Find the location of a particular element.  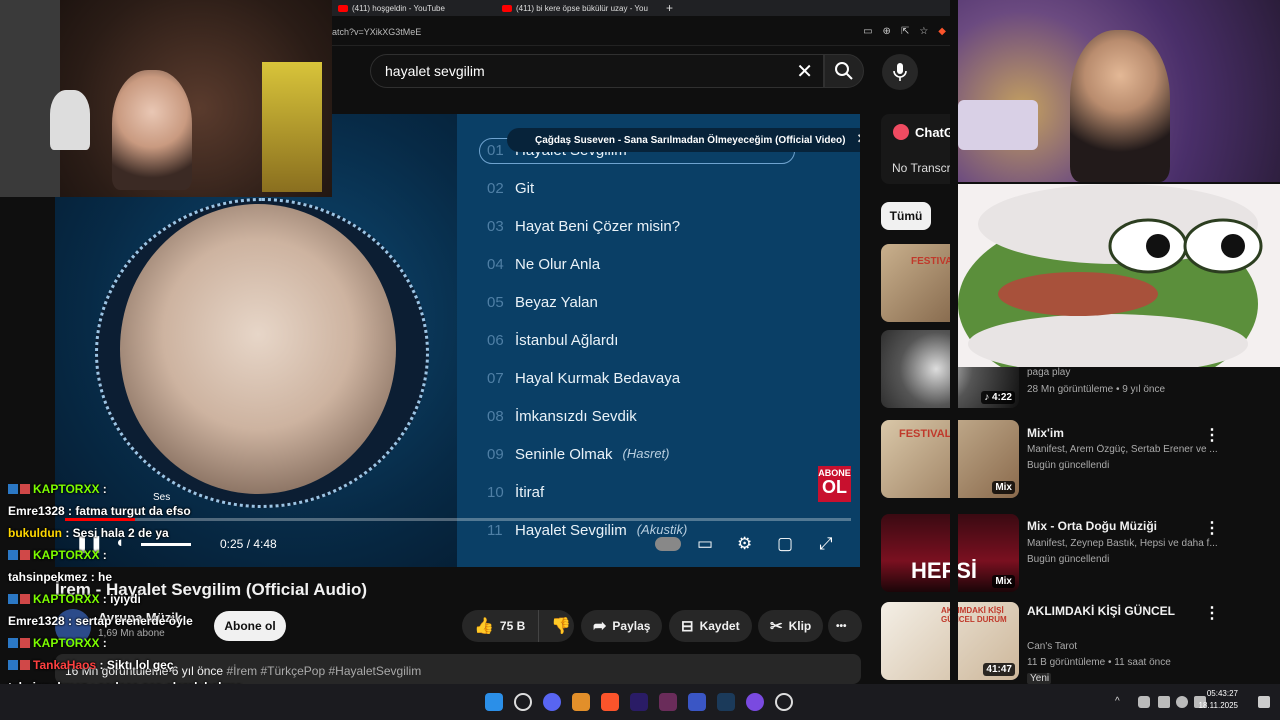

share-icon: ⇱ is located at coordinates (905, 31).